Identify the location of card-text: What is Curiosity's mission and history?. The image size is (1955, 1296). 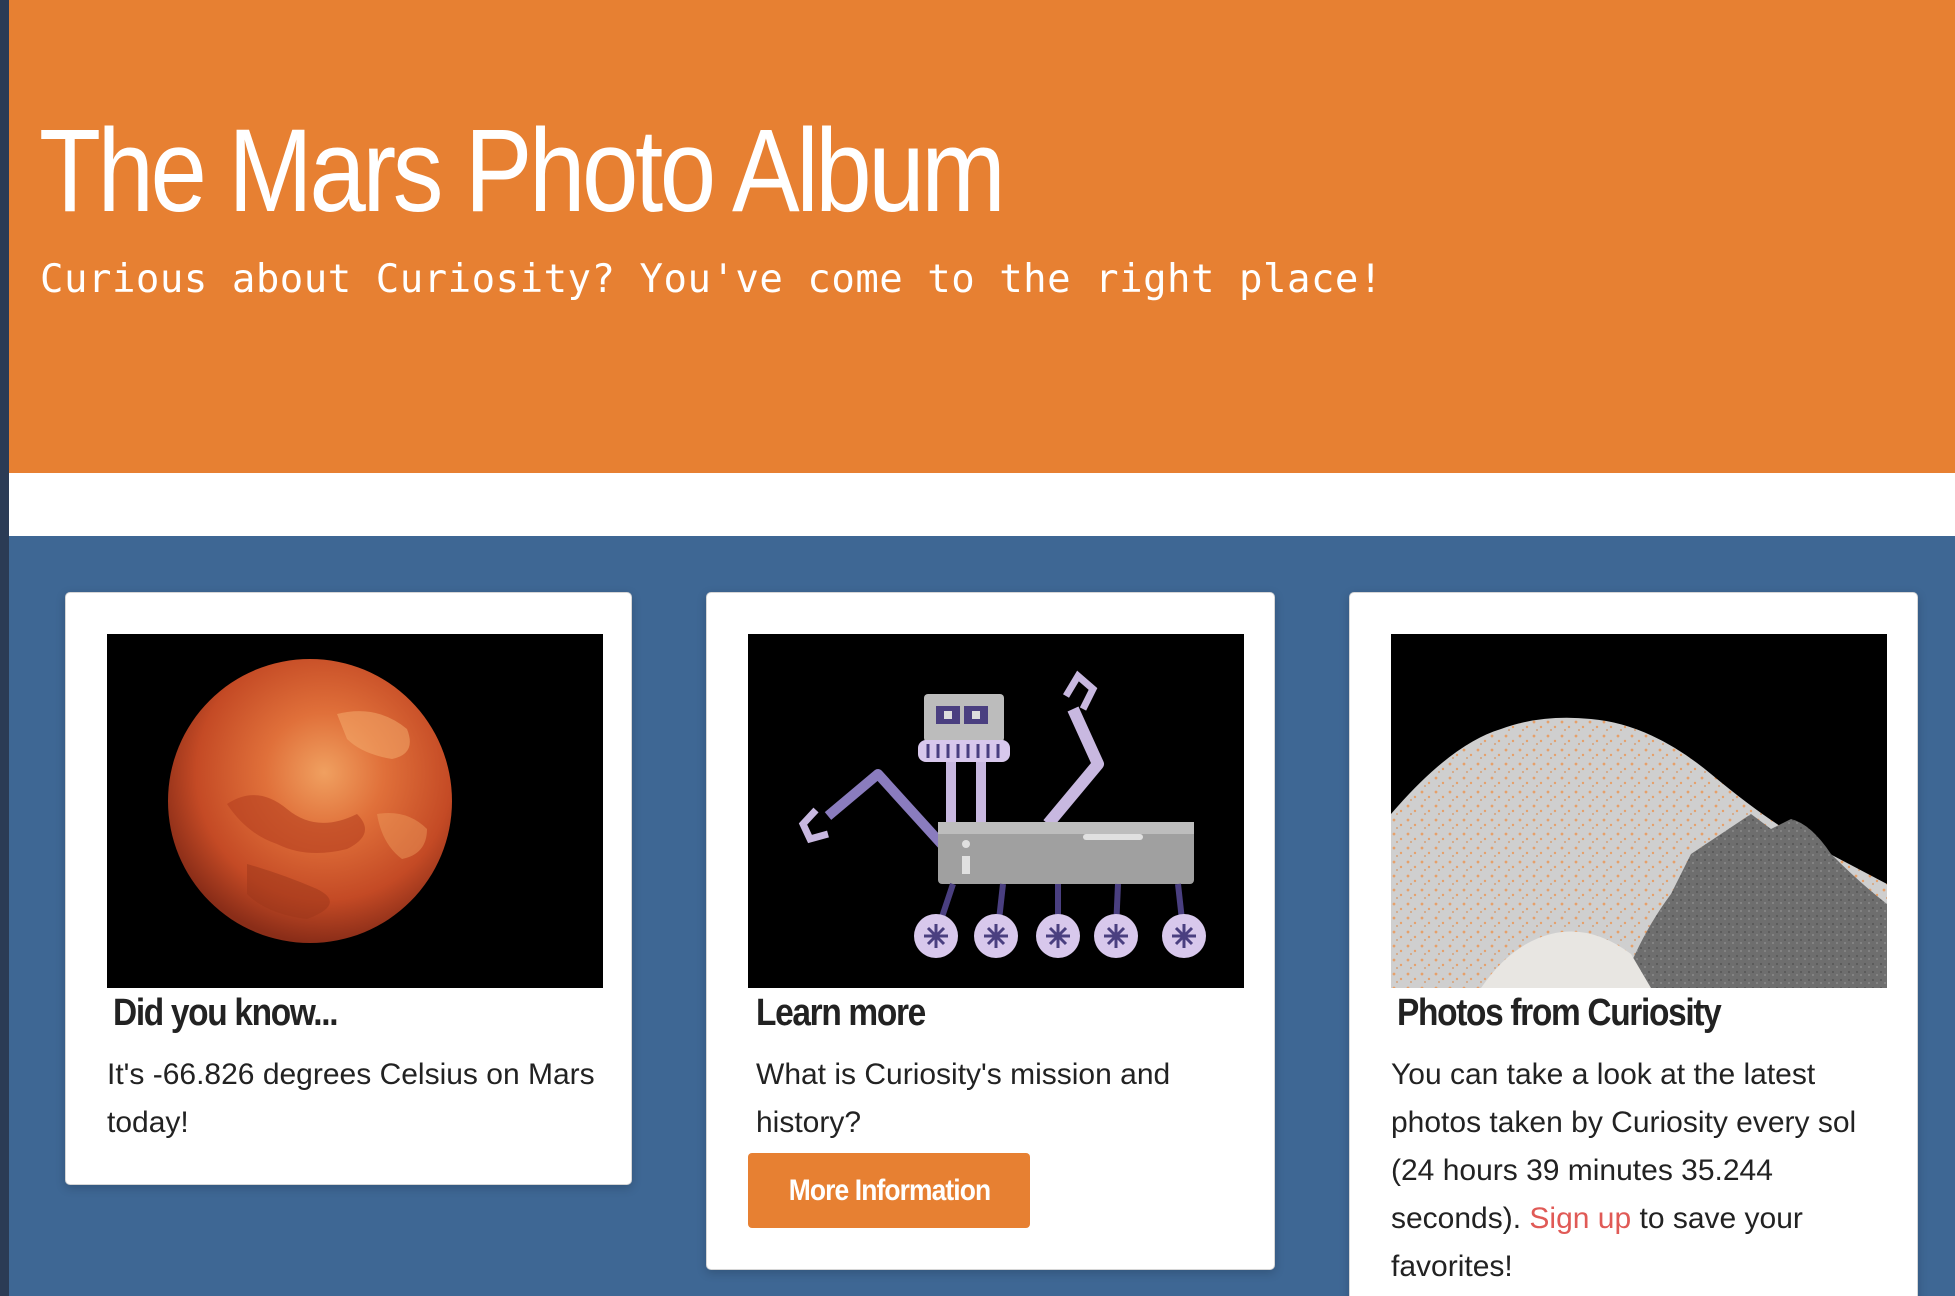
(963, 1098).